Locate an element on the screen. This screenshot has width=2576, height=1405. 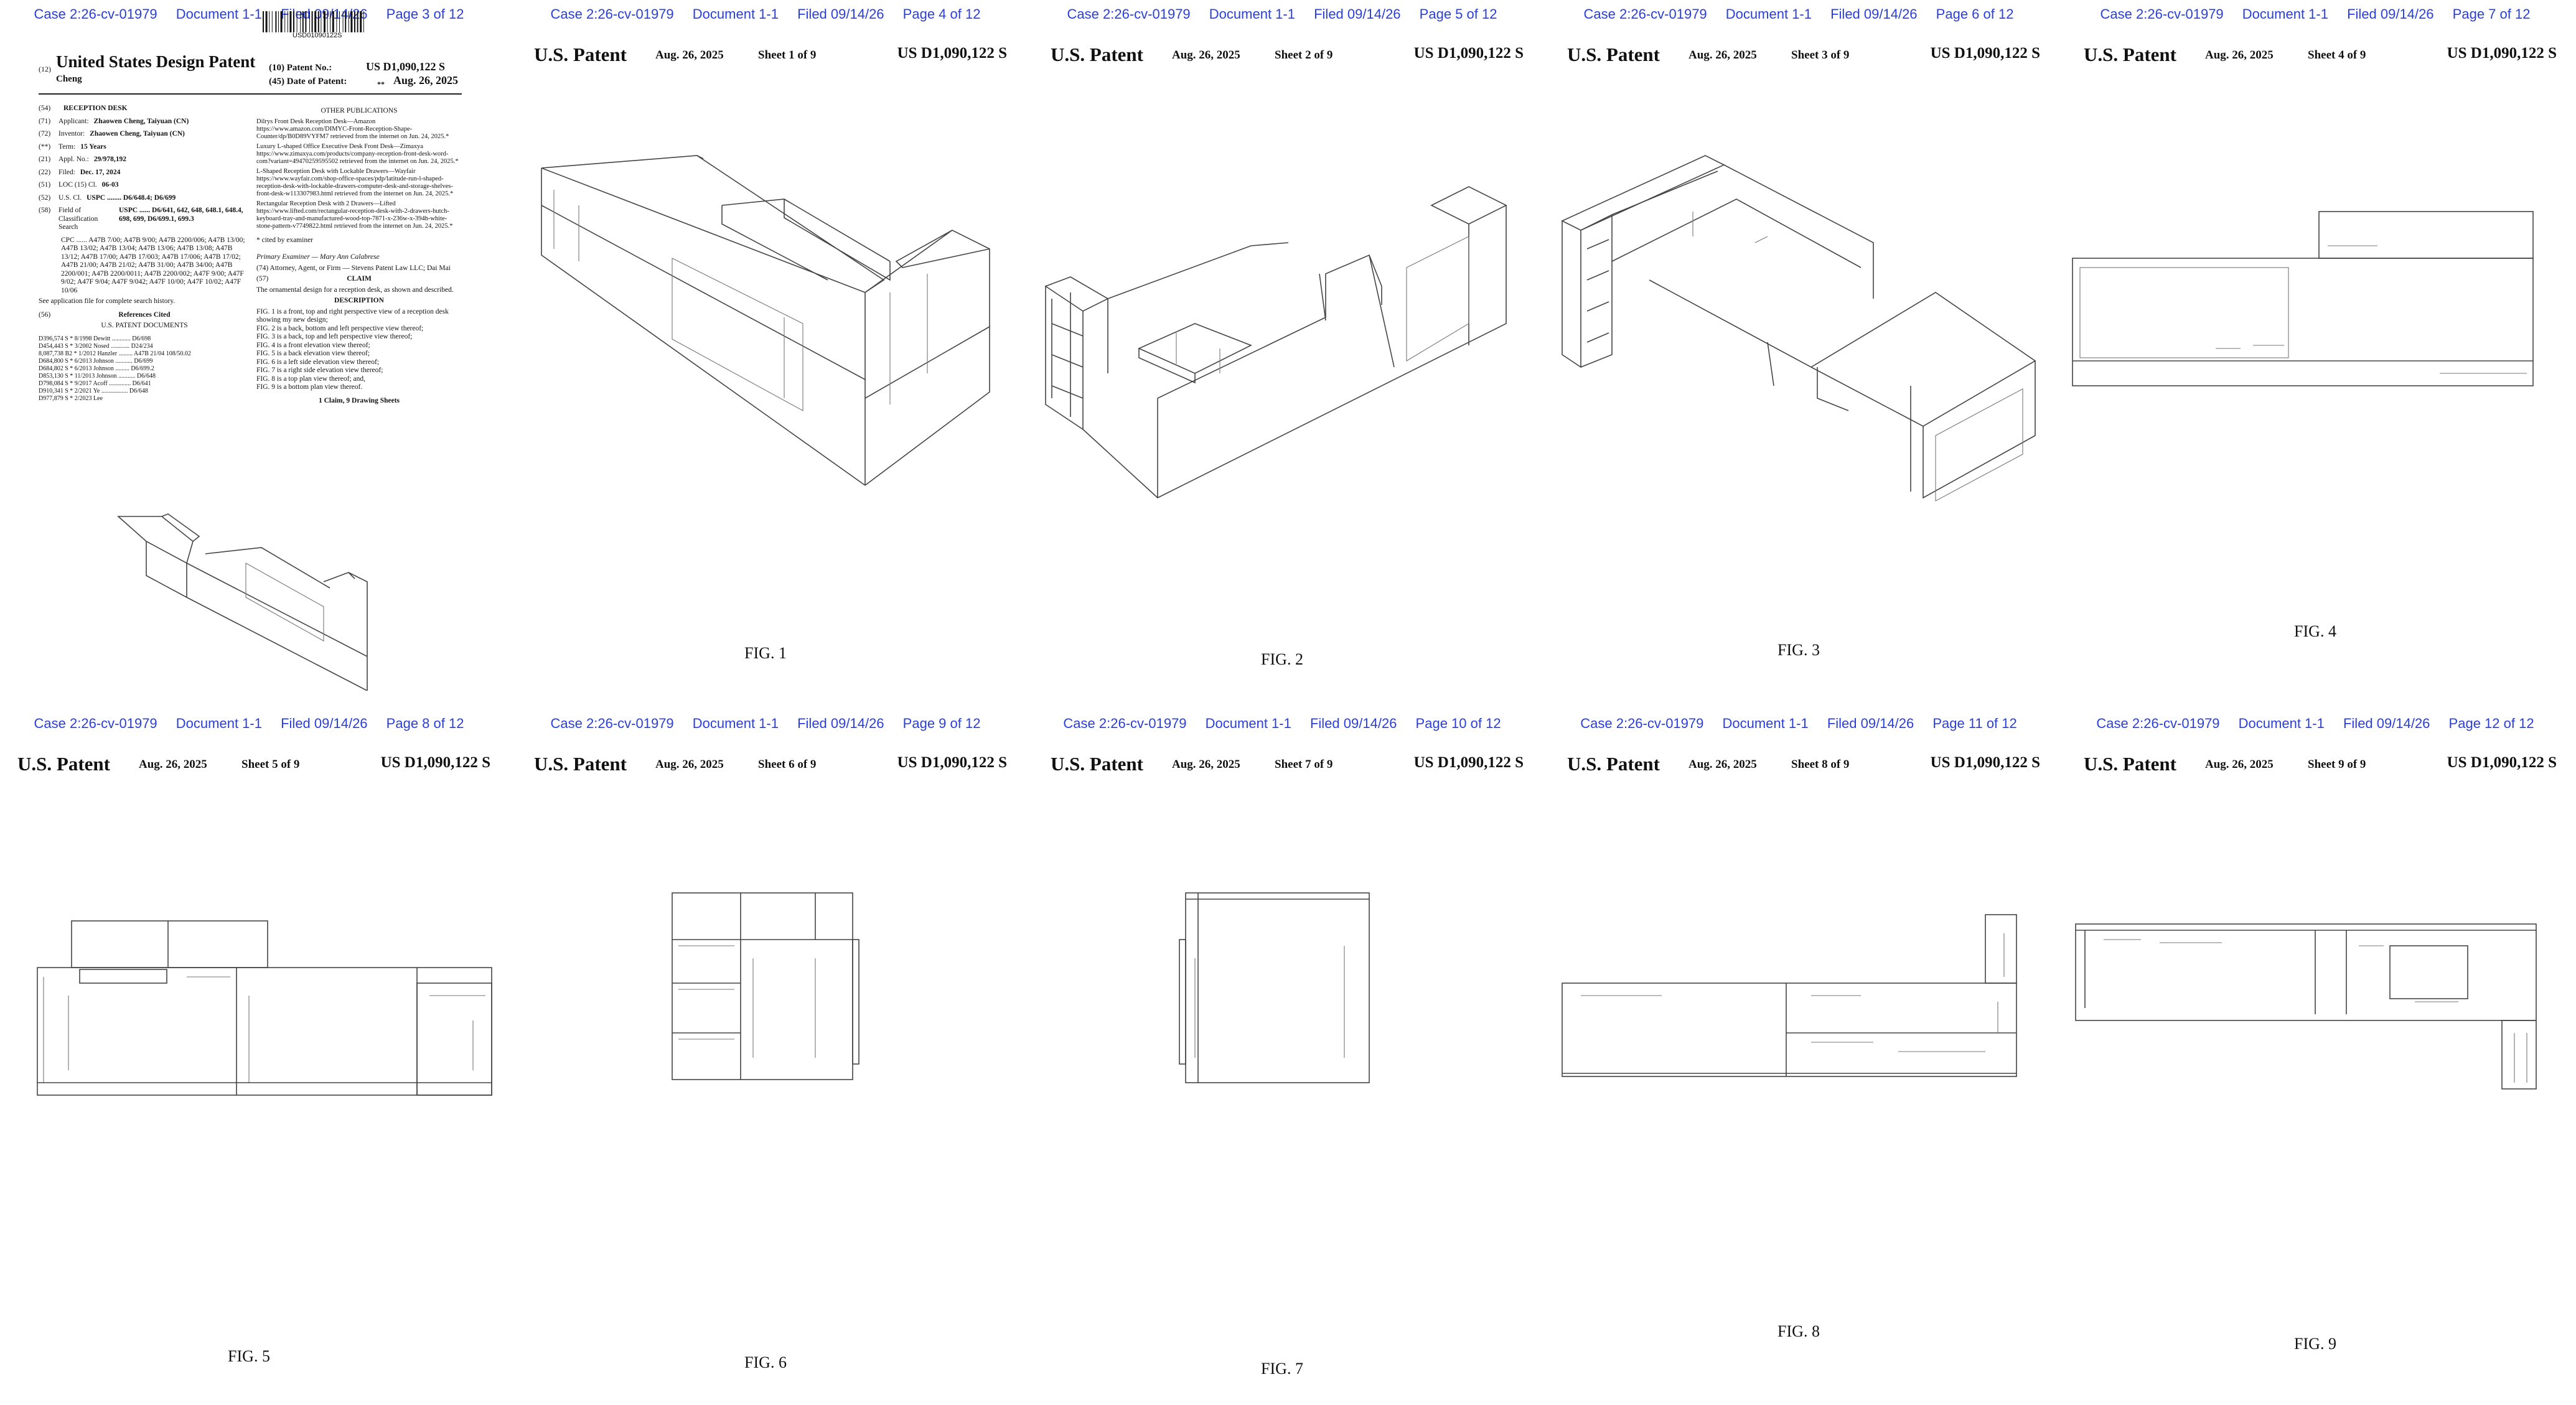
fig-5-drawing is located at coordinates (264, 1008).